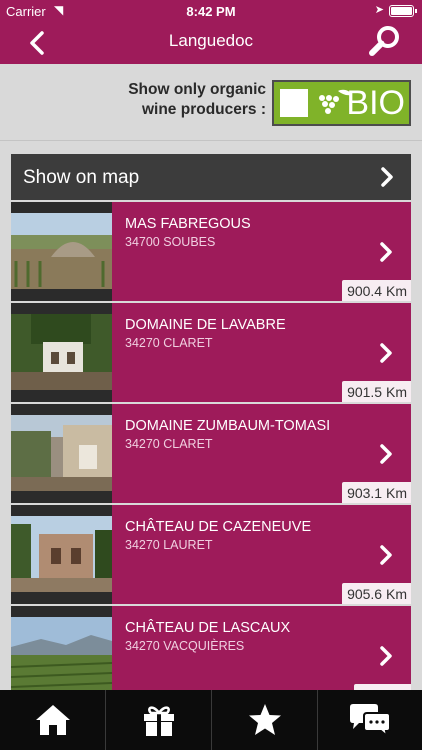  I want to click on chat-bubbles-icon, so click(370, 721).